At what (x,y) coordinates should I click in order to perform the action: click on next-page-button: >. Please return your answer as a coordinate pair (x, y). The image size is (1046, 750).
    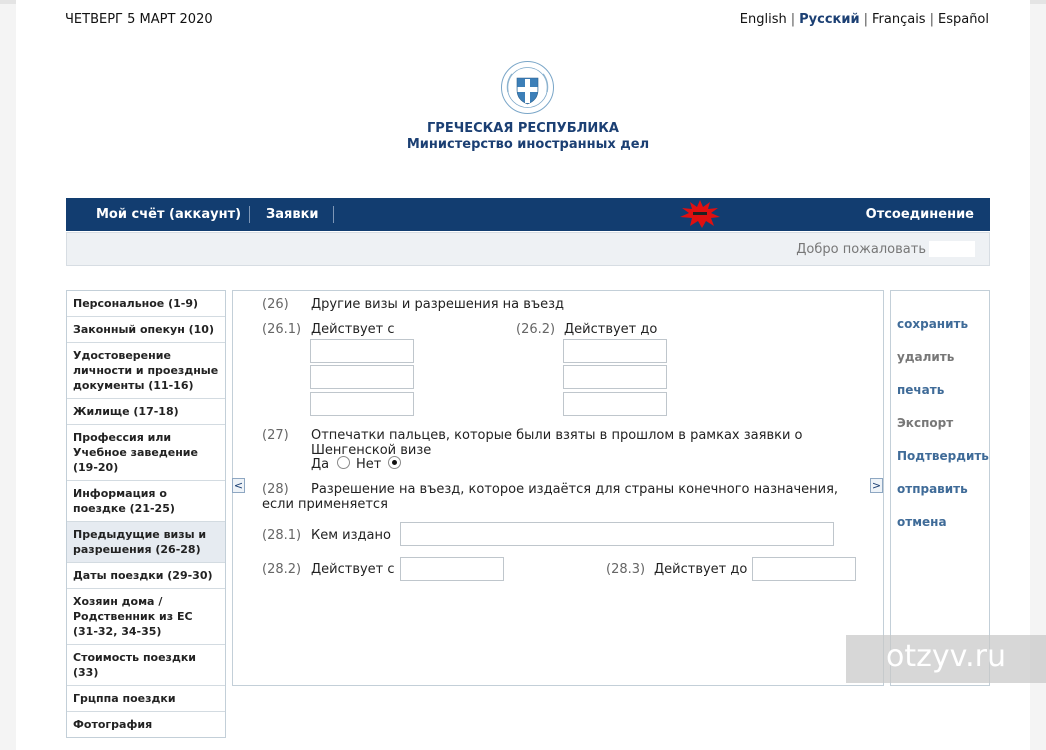
    Looking at the image, I should click on (876, 485).